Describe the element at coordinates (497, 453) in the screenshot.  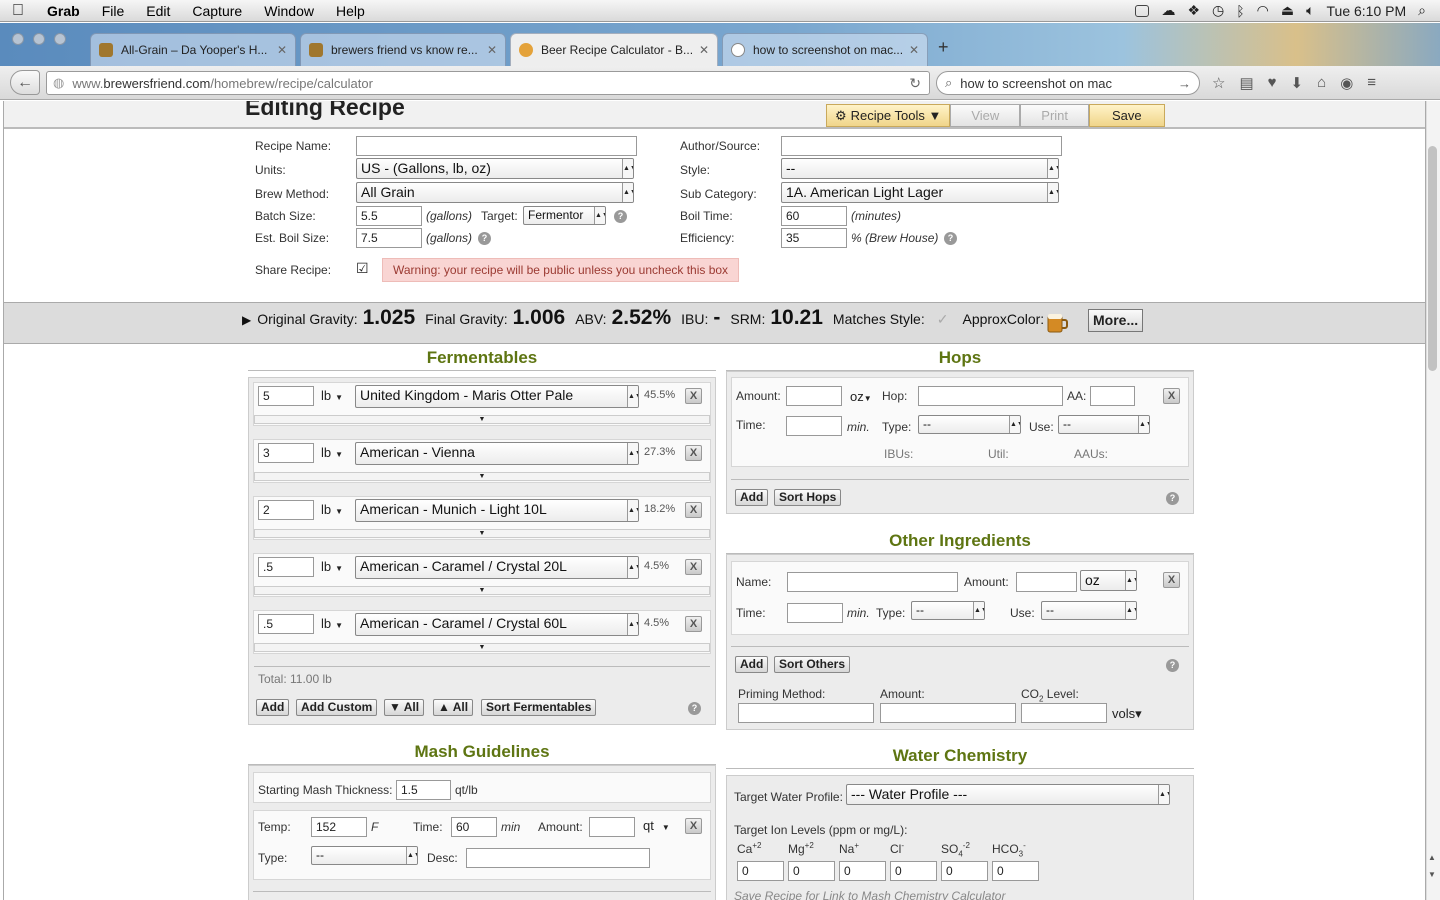
I see `fermentable-grain-select: American - Vienna ▲▼` at that location.